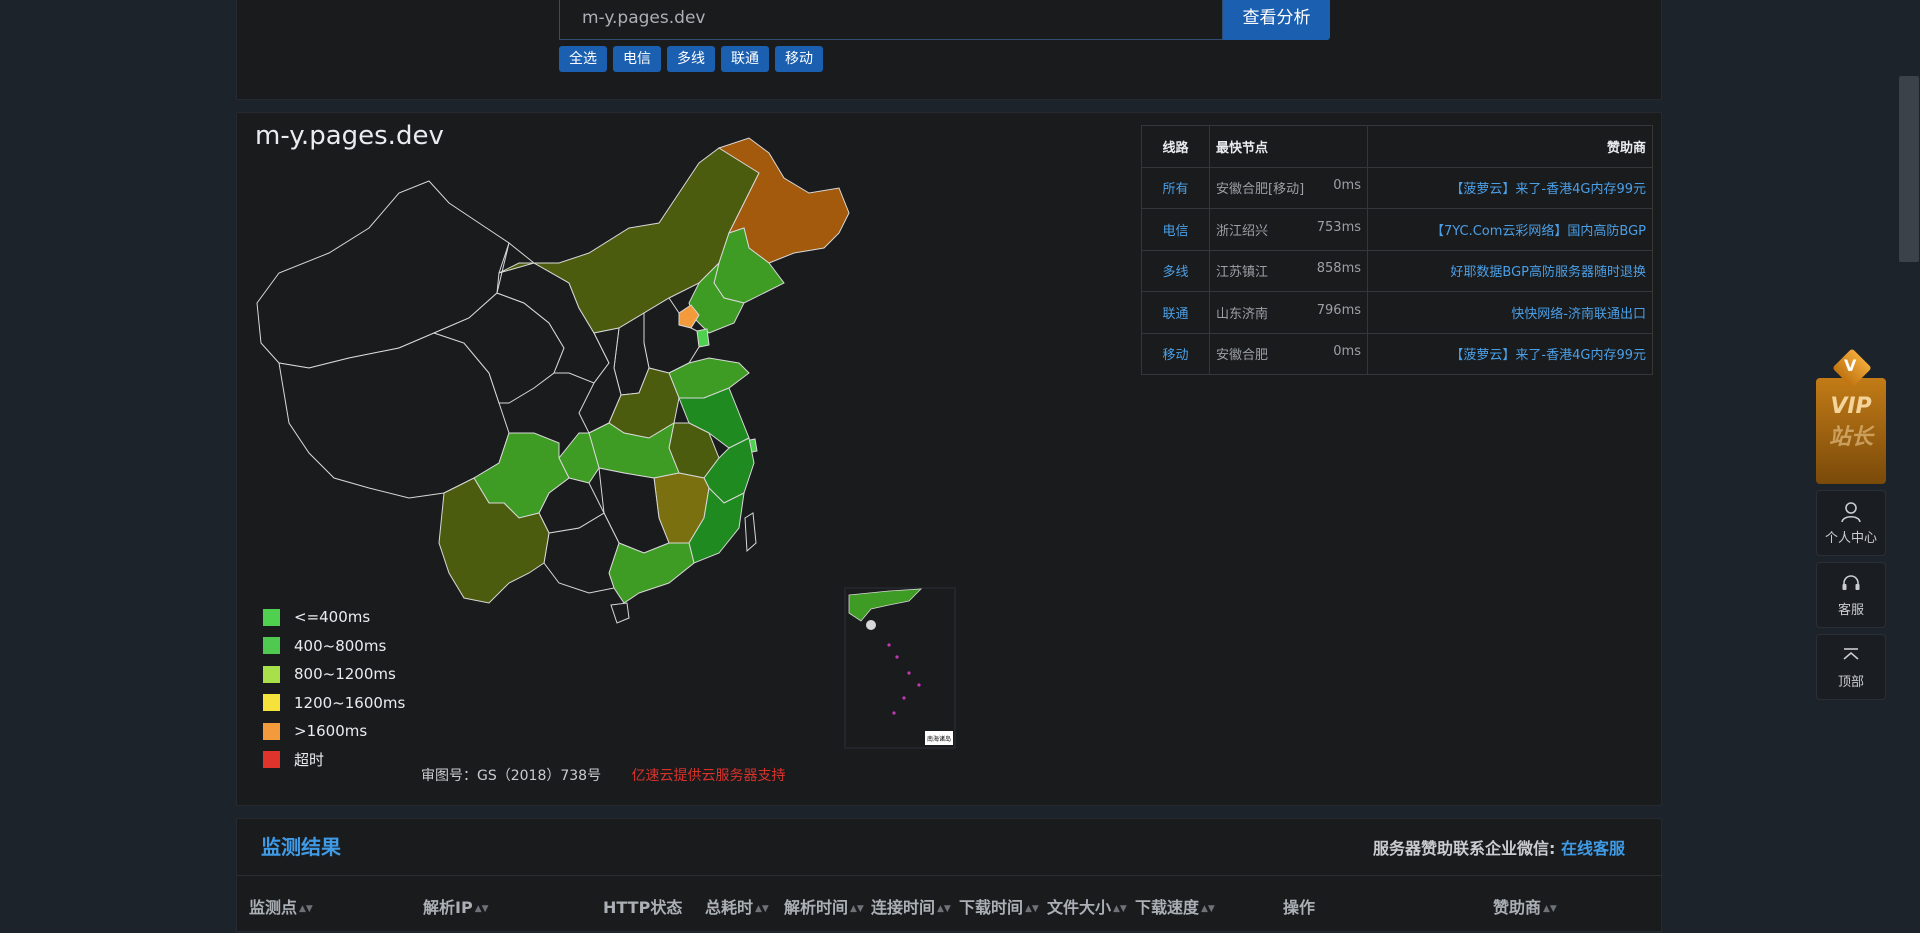 This screenshot has height=933, width=1920. Describe the element at coordinates (1510, 312) in the screenshot. I see `sponsor-link: 快快网络-济南联通出口` at that location.